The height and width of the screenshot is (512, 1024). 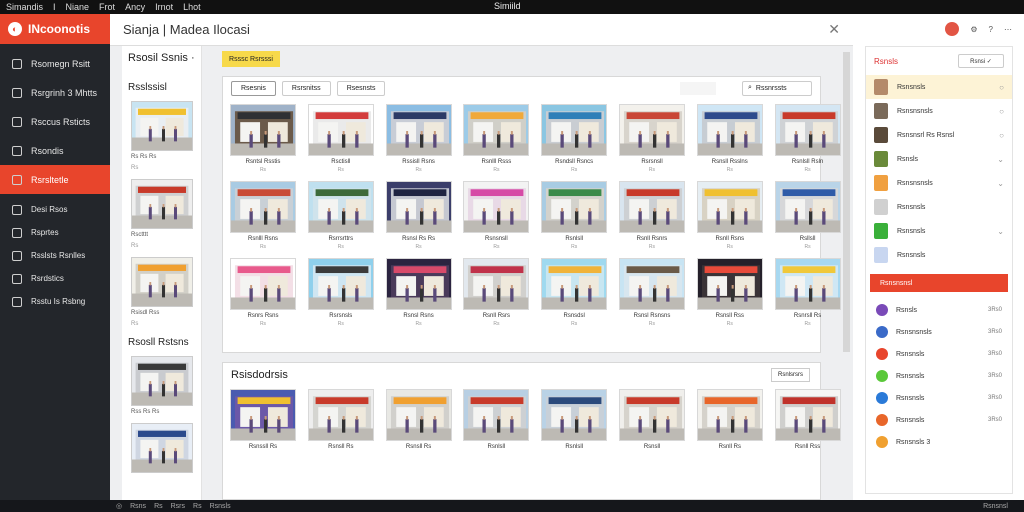 What do you see at coordinates (939, 231) in the screenshot?
I see `right-list-item: Rsnsnsls ⌄` at bounding box center [939, 231].